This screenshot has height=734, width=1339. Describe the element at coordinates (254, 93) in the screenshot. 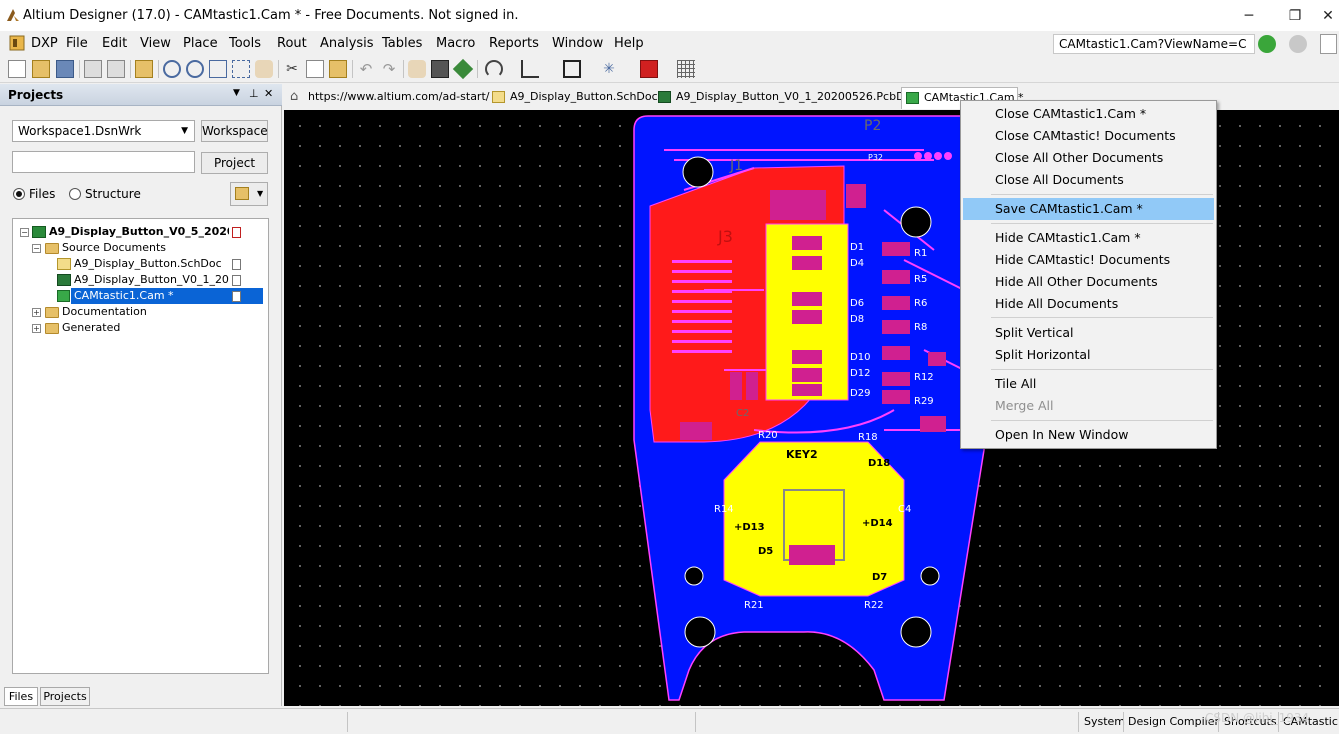

I see `pin-icon: ⊥` at that location.